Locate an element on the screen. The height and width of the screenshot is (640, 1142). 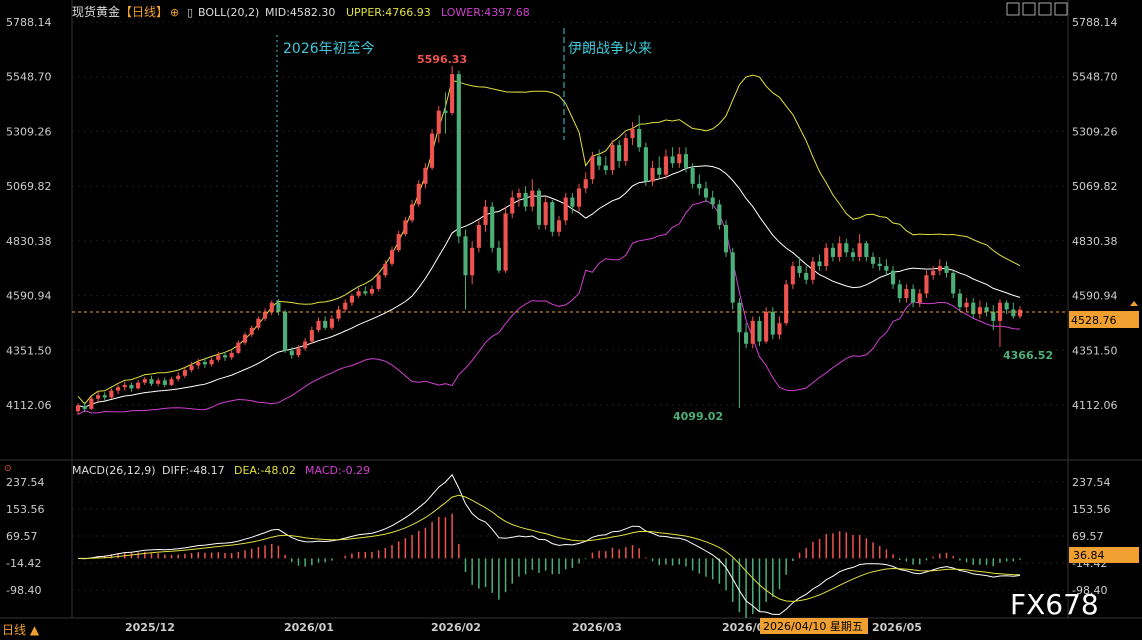
price-tick-right: 4590.94 is located at coordinates (1095, 296).